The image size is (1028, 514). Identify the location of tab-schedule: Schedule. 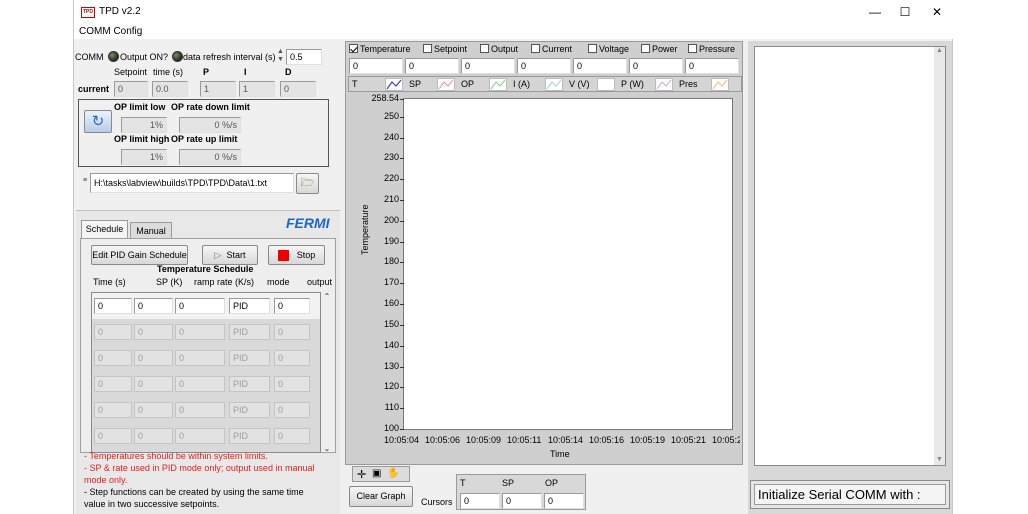
(104, 229).